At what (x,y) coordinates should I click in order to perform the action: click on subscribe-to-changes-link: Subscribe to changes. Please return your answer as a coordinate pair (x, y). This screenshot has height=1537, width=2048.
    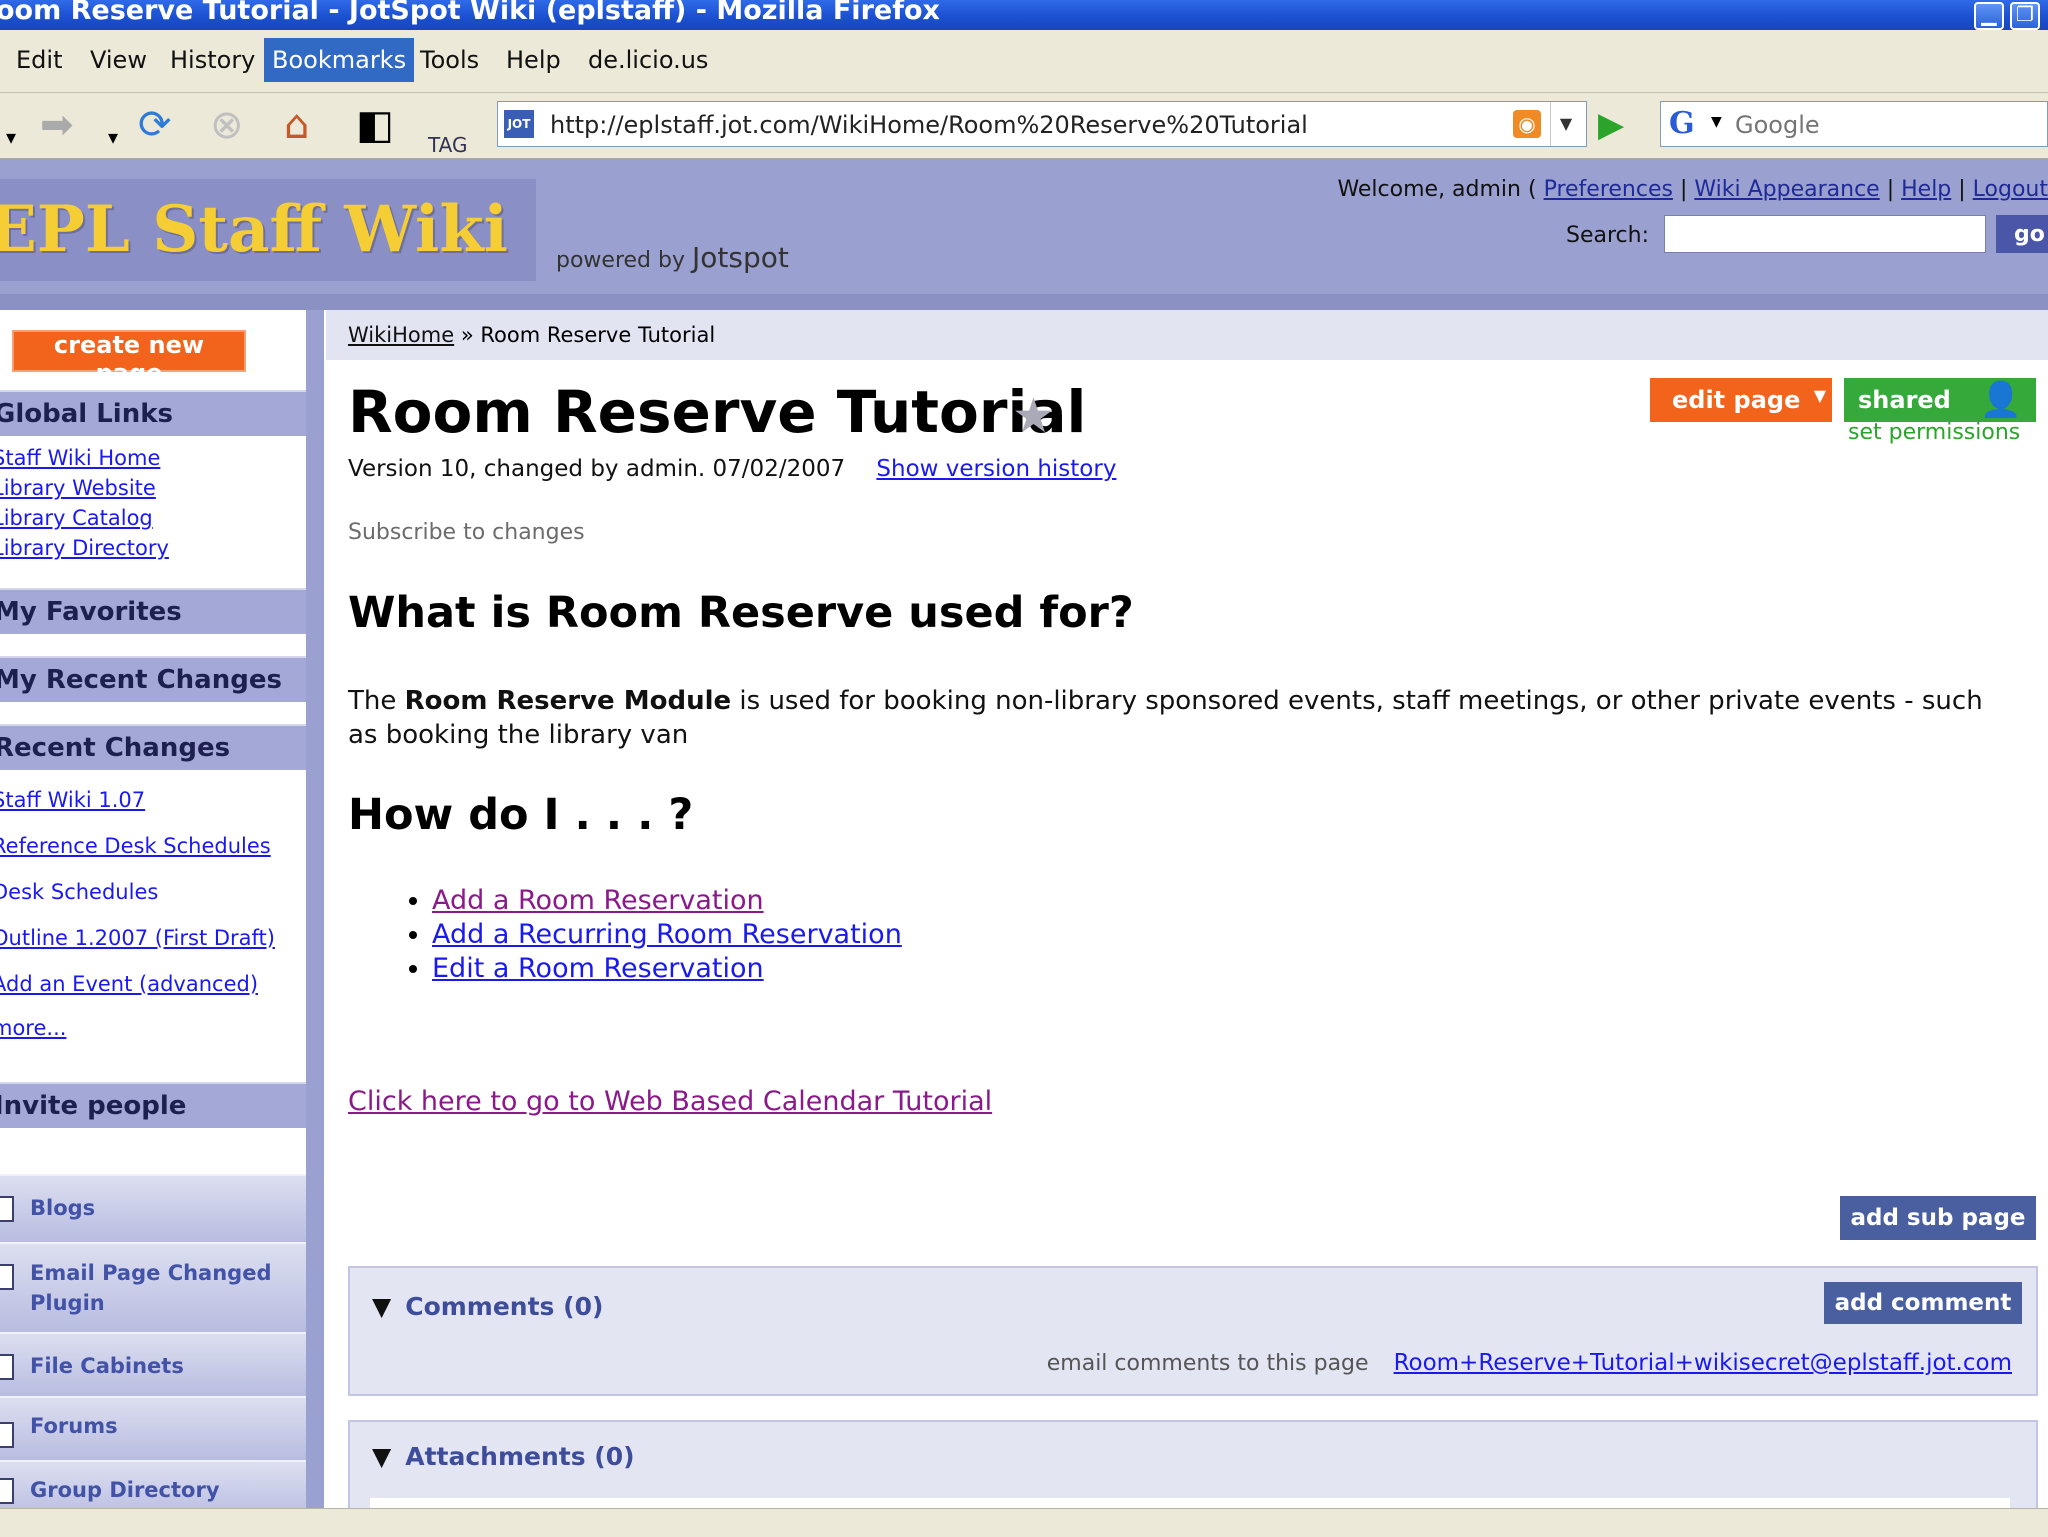
    Looking at the image, I should click on (466, 532).